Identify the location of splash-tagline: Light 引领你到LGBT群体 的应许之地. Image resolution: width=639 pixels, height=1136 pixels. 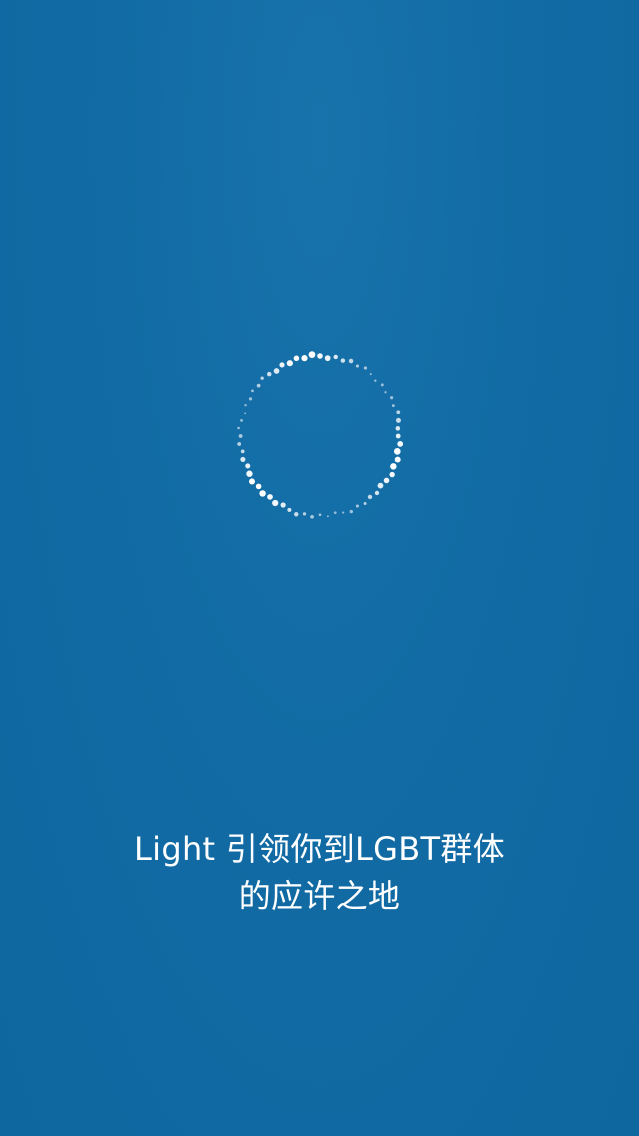
(319, 873).